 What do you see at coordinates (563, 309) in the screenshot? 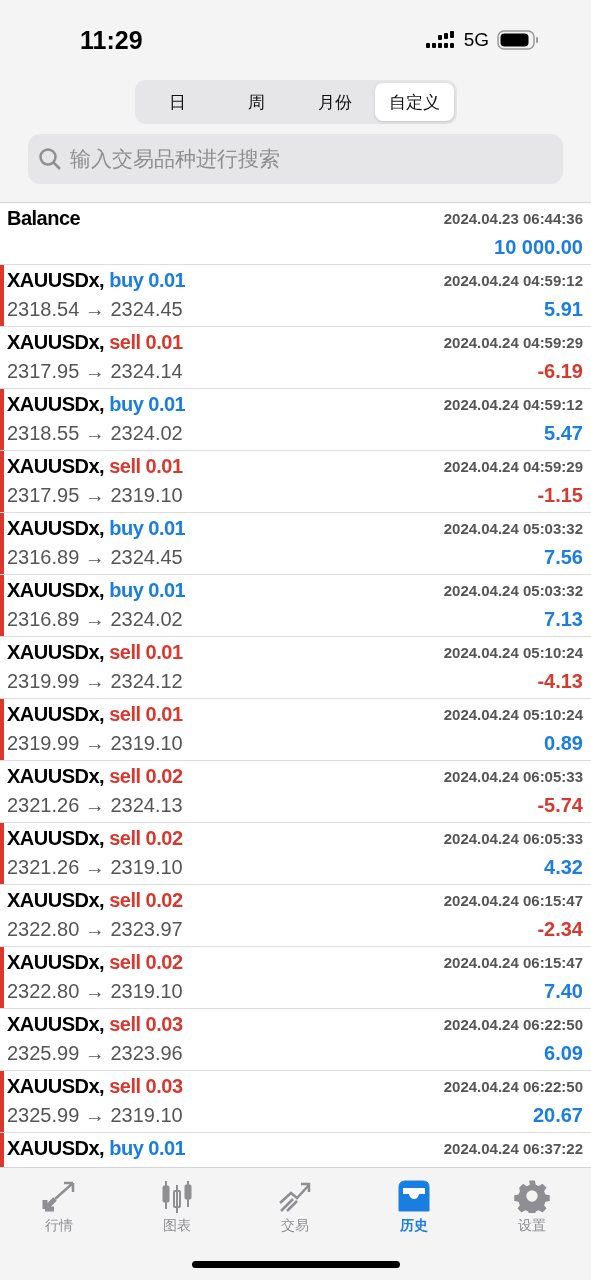
I see `deal-profit: 5.91` at bounding box center [563, 309].